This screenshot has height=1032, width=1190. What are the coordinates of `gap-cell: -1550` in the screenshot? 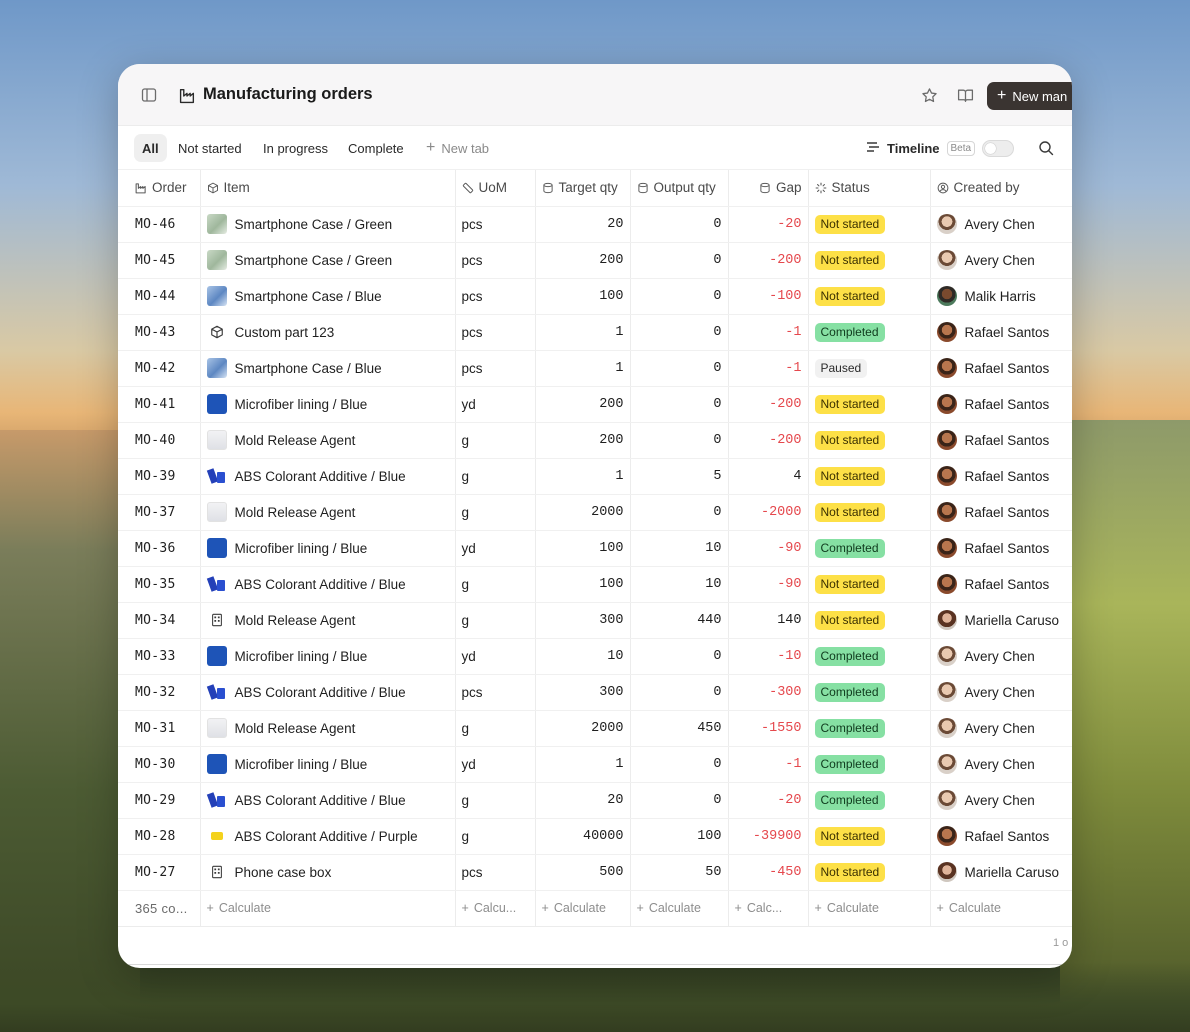 It's located at (768, 728).